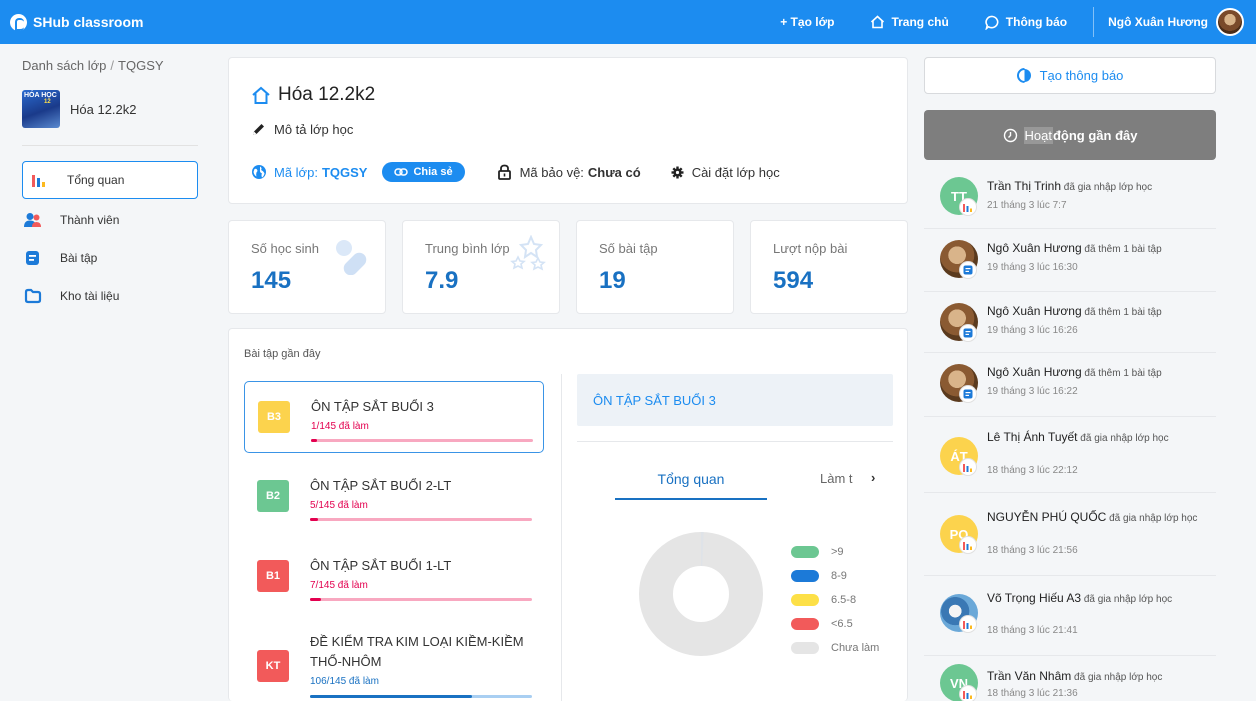  I want to click on chevron-right-icon: ›, so click(873, 477).